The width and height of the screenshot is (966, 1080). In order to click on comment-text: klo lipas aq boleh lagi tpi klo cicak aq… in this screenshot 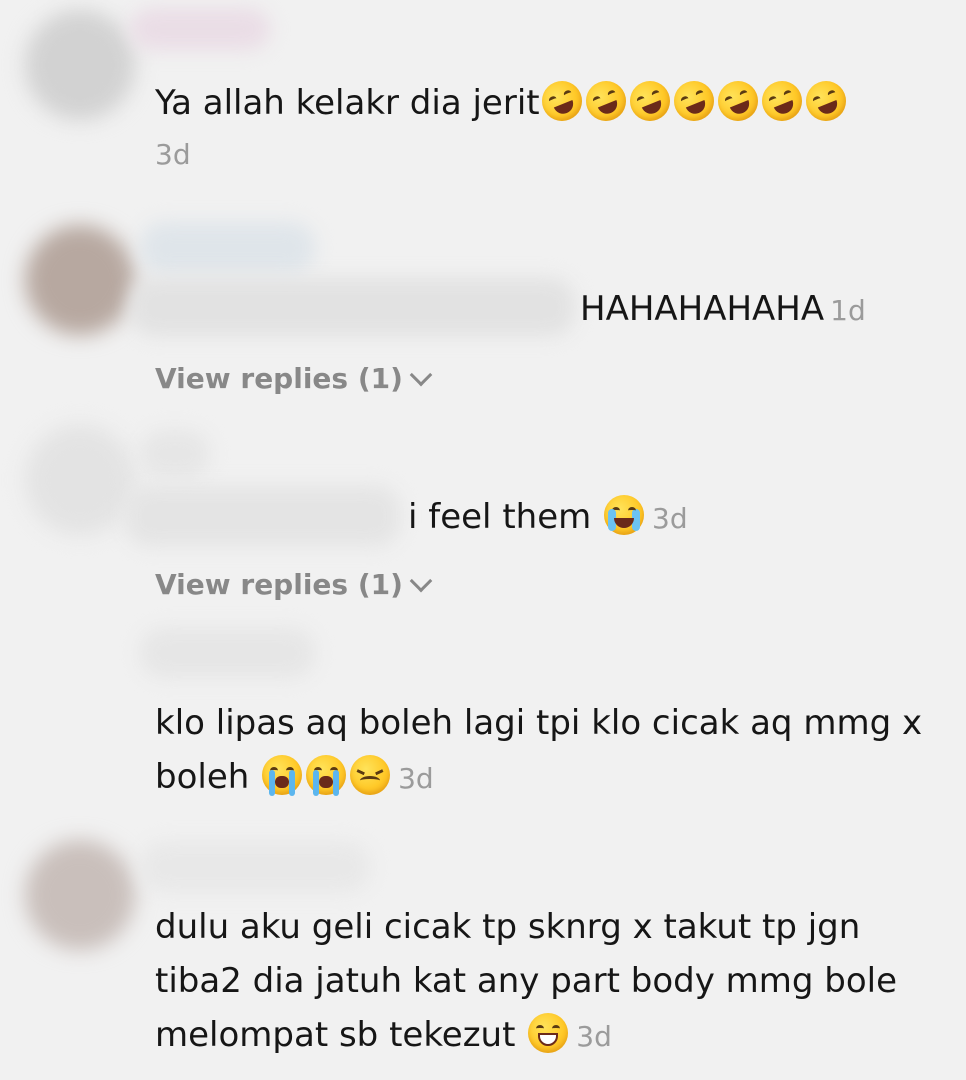, I will do `click(539, 750)`.